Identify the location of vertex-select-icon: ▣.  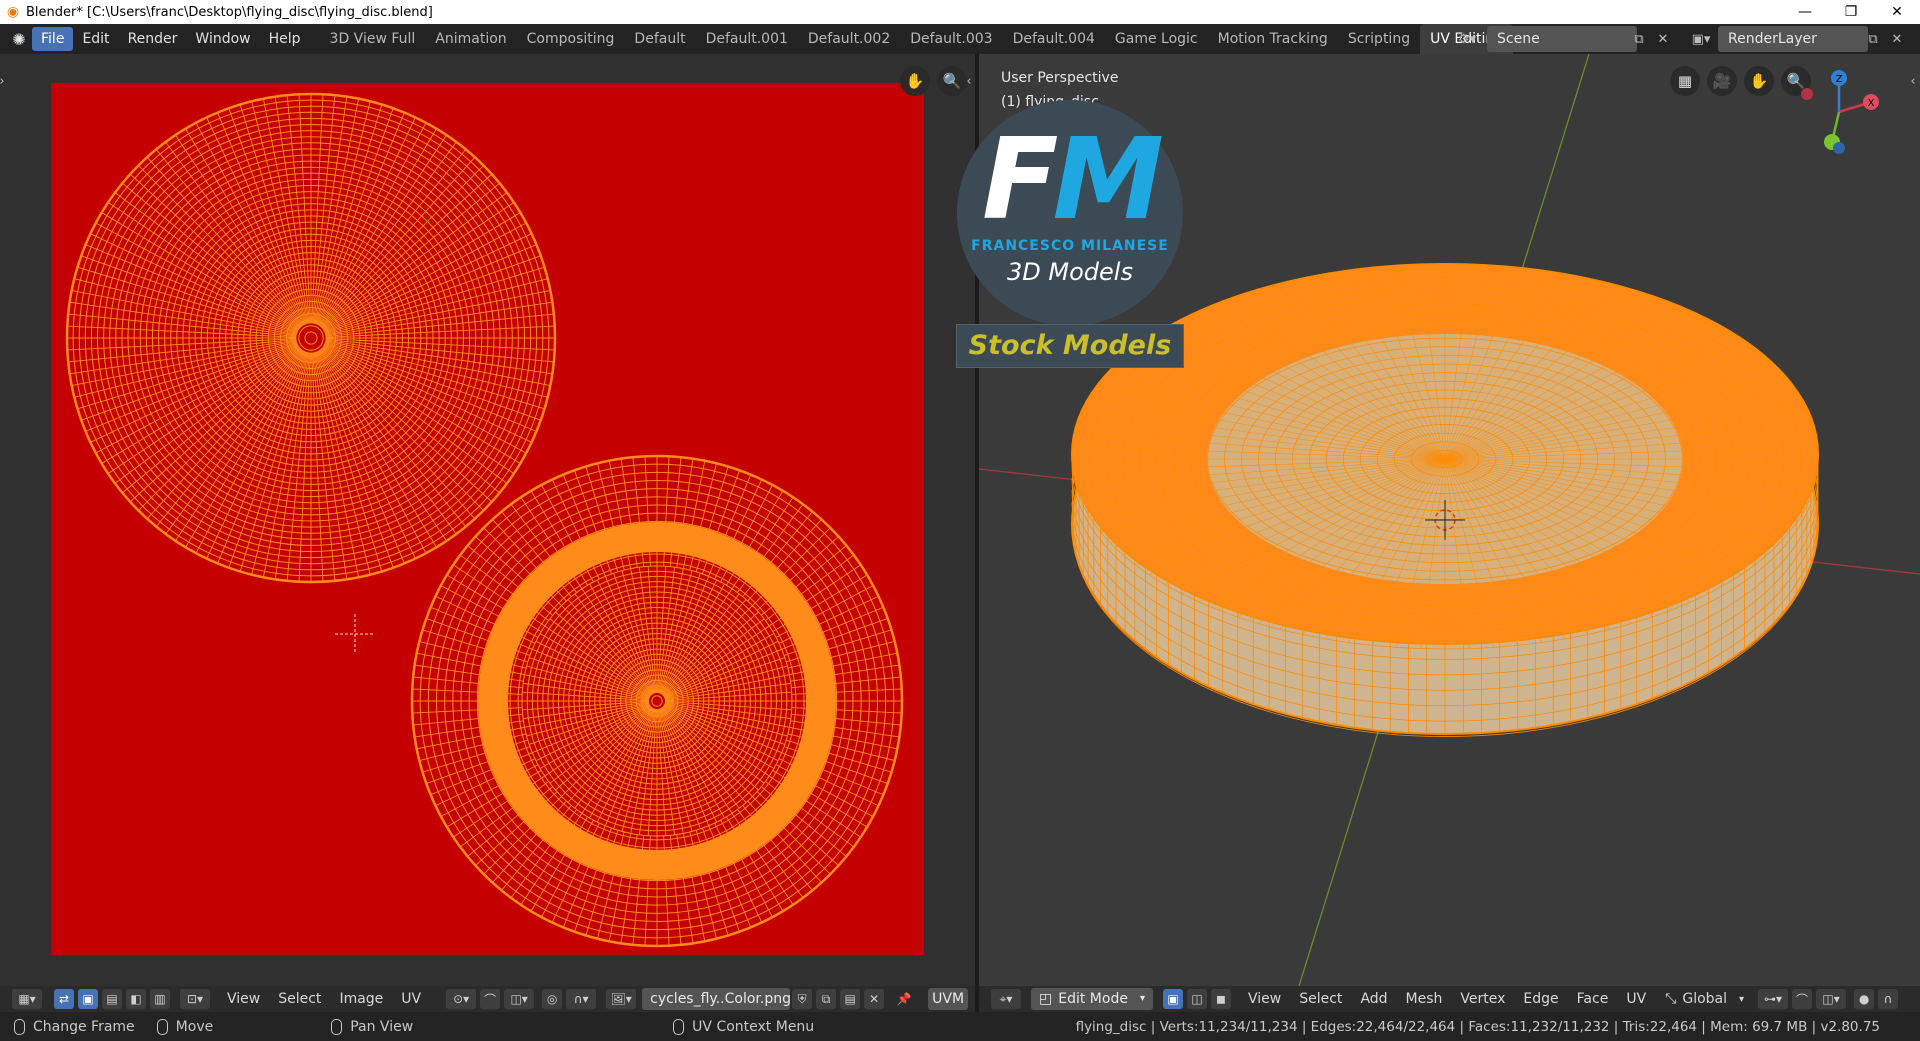
(88, 999).